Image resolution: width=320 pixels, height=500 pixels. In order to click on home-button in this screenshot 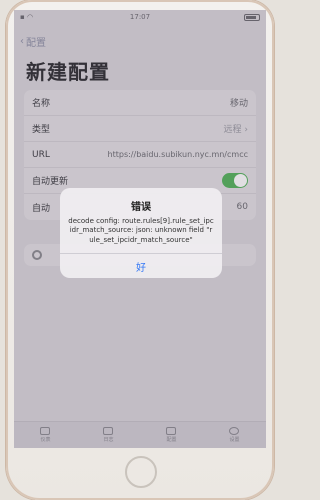, I will do `click(141, 472)`.